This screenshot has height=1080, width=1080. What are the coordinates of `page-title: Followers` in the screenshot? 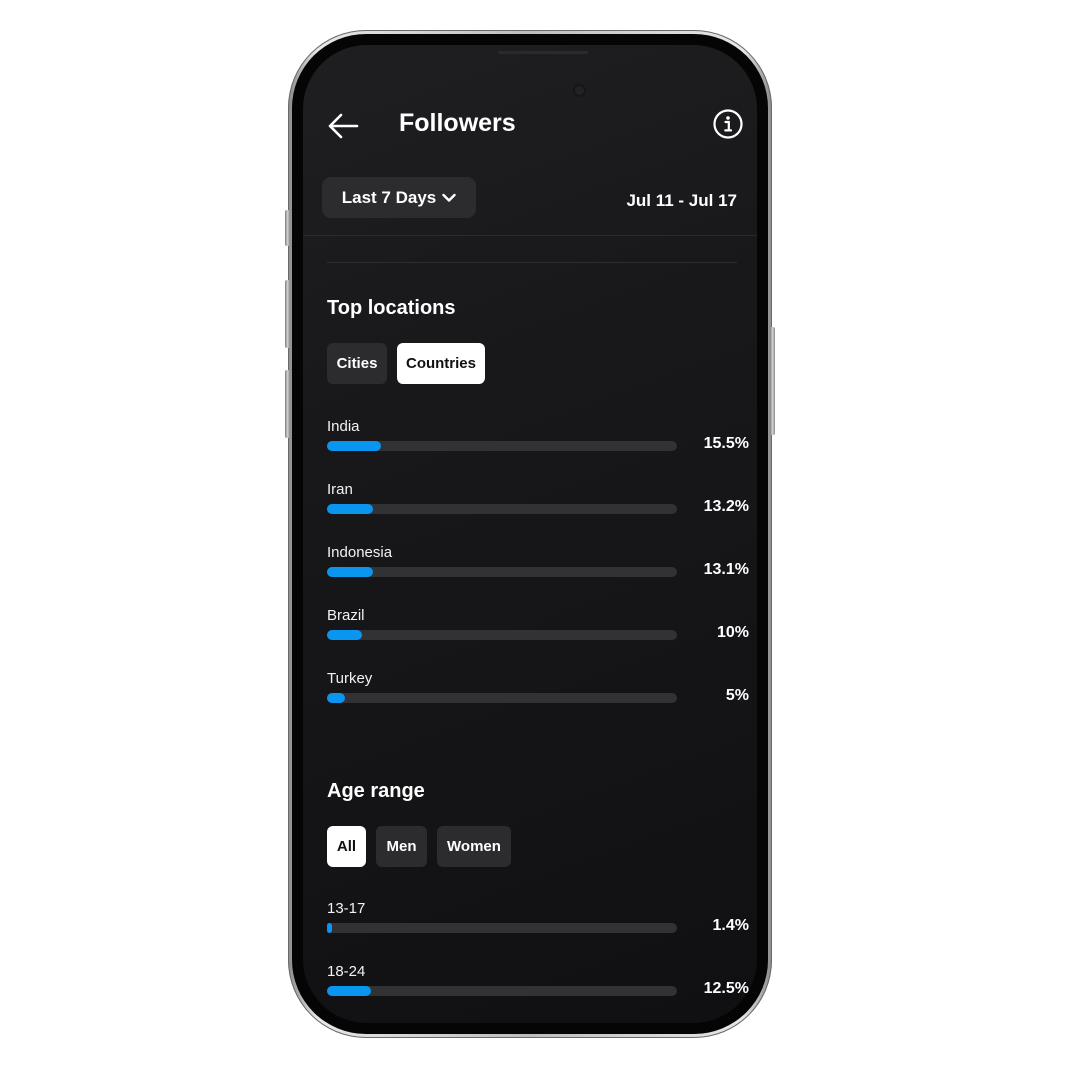 It's located at (457, 123).